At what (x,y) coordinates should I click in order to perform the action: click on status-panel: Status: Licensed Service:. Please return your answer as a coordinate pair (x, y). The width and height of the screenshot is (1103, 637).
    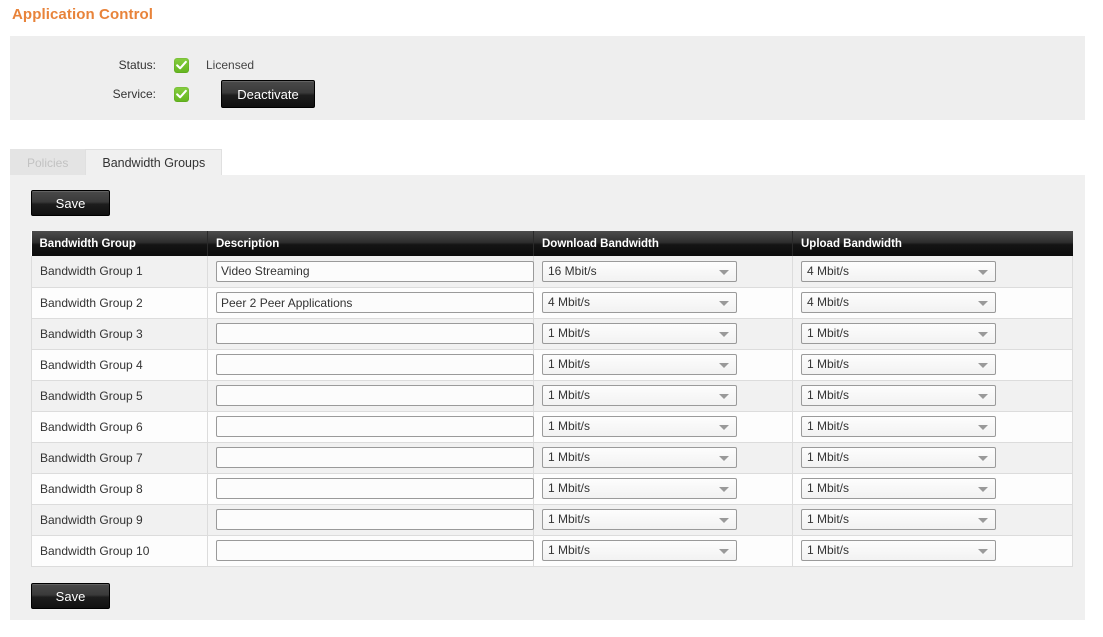
    Looking at the image, I should click on (547, 78).